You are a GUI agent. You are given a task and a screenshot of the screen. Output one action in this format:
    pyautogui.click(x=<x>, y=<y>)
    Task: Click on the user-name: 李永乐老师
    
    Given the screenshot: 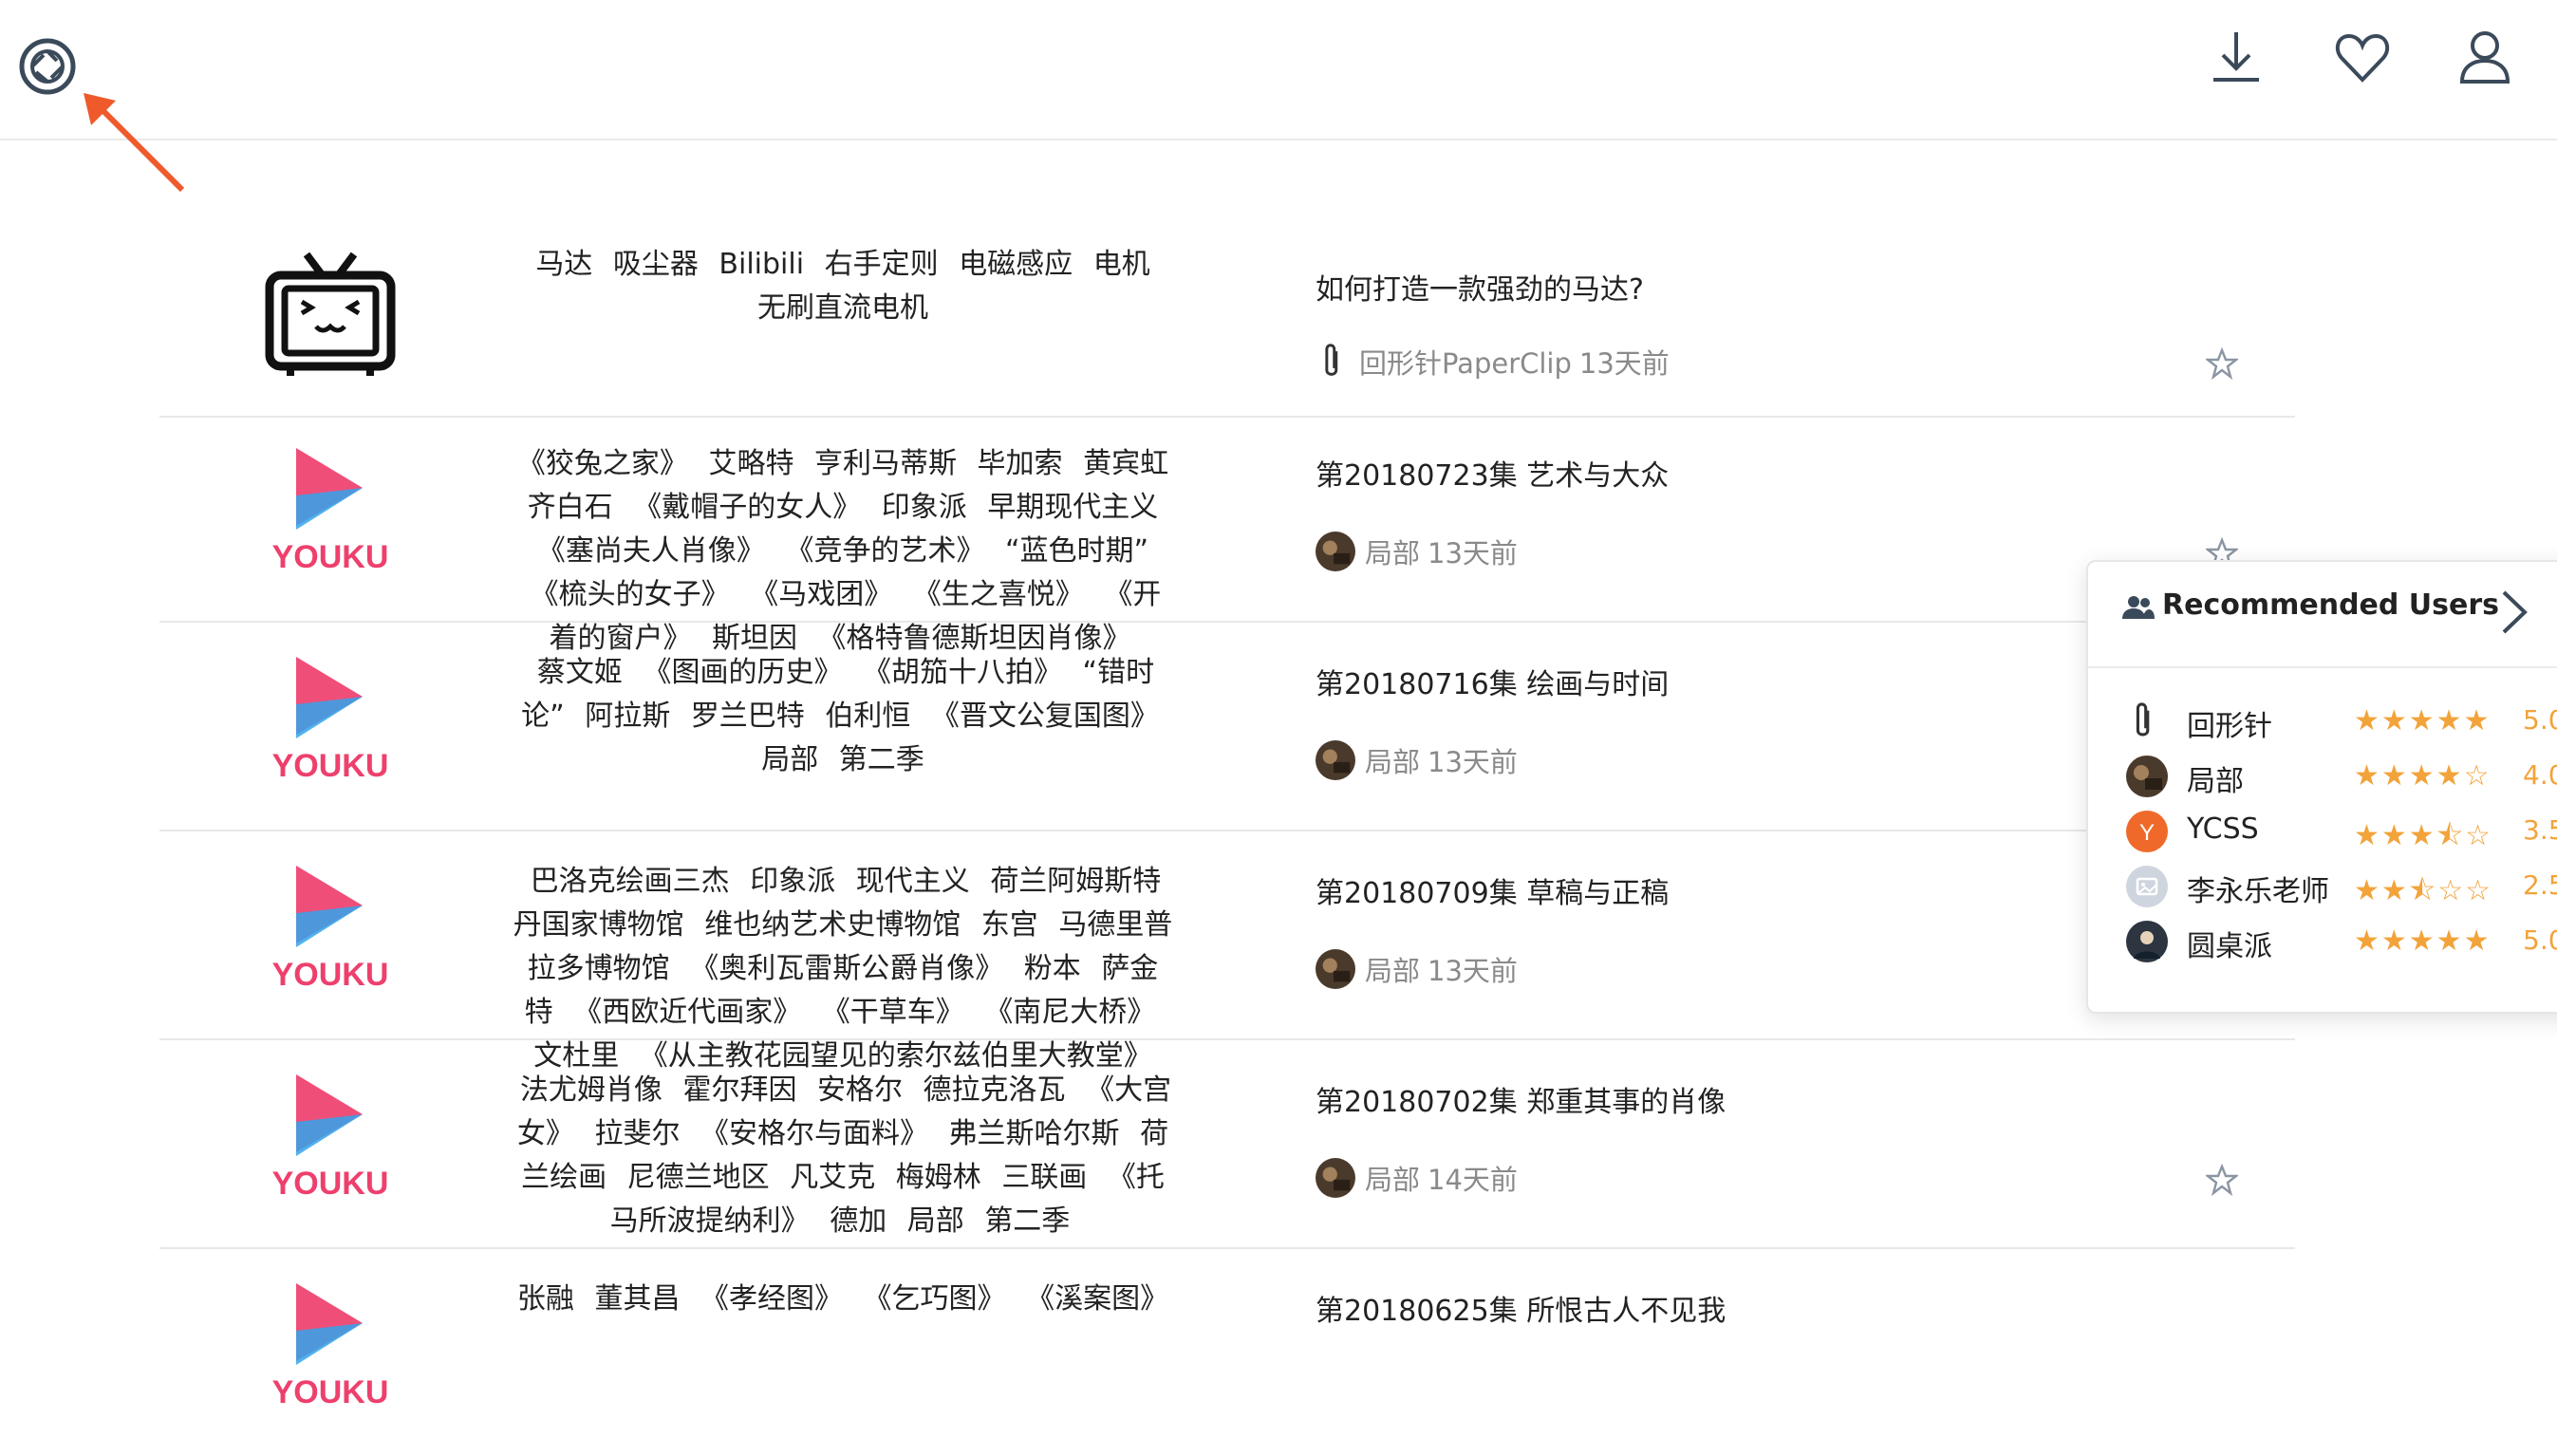 What is the action you would take?
    pyautogui.click(x=2258, y=889)
    